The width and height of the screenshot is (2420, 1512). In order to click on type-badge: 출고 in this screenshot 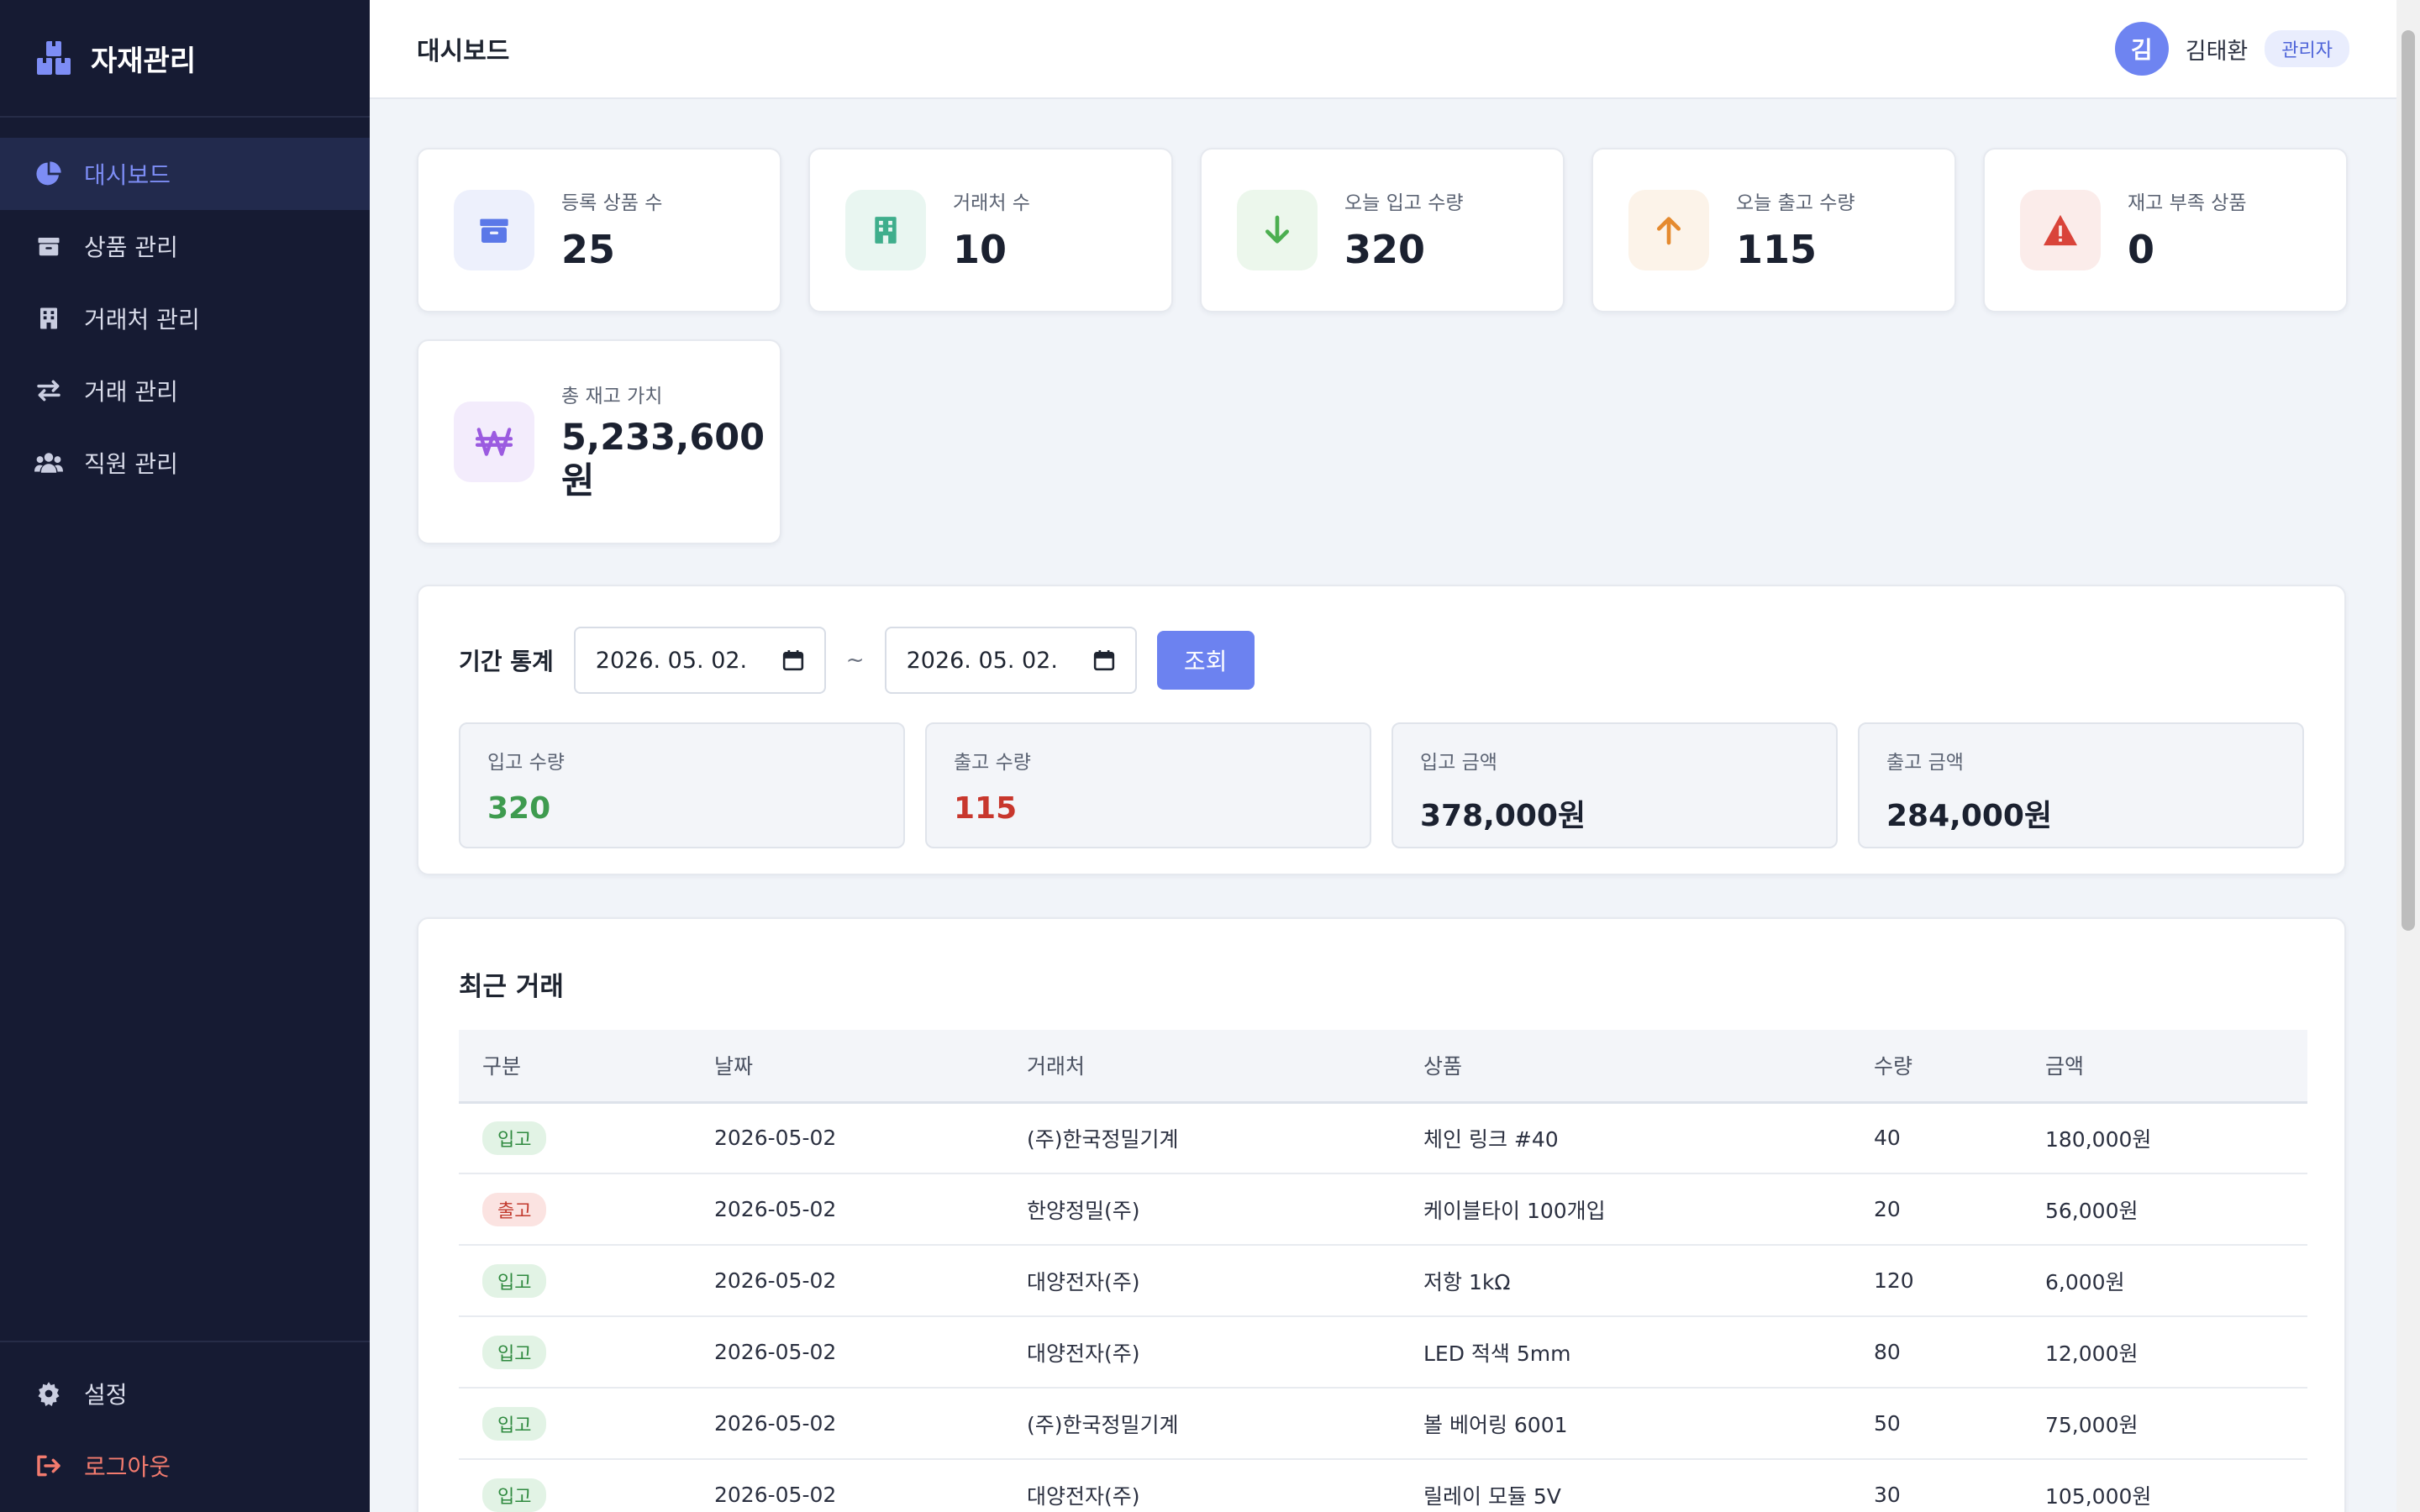, I will do `click(514, 1209)`.